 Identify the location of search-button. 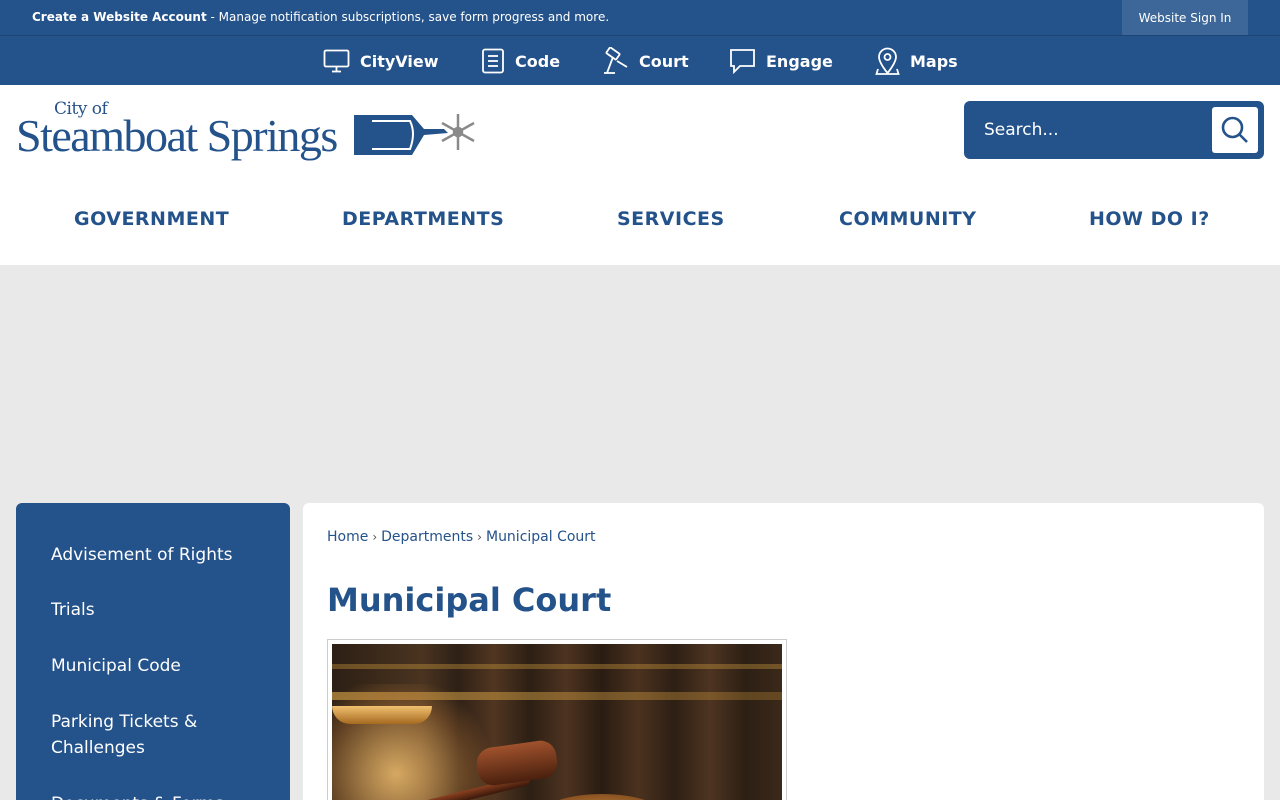
(1235, 130).